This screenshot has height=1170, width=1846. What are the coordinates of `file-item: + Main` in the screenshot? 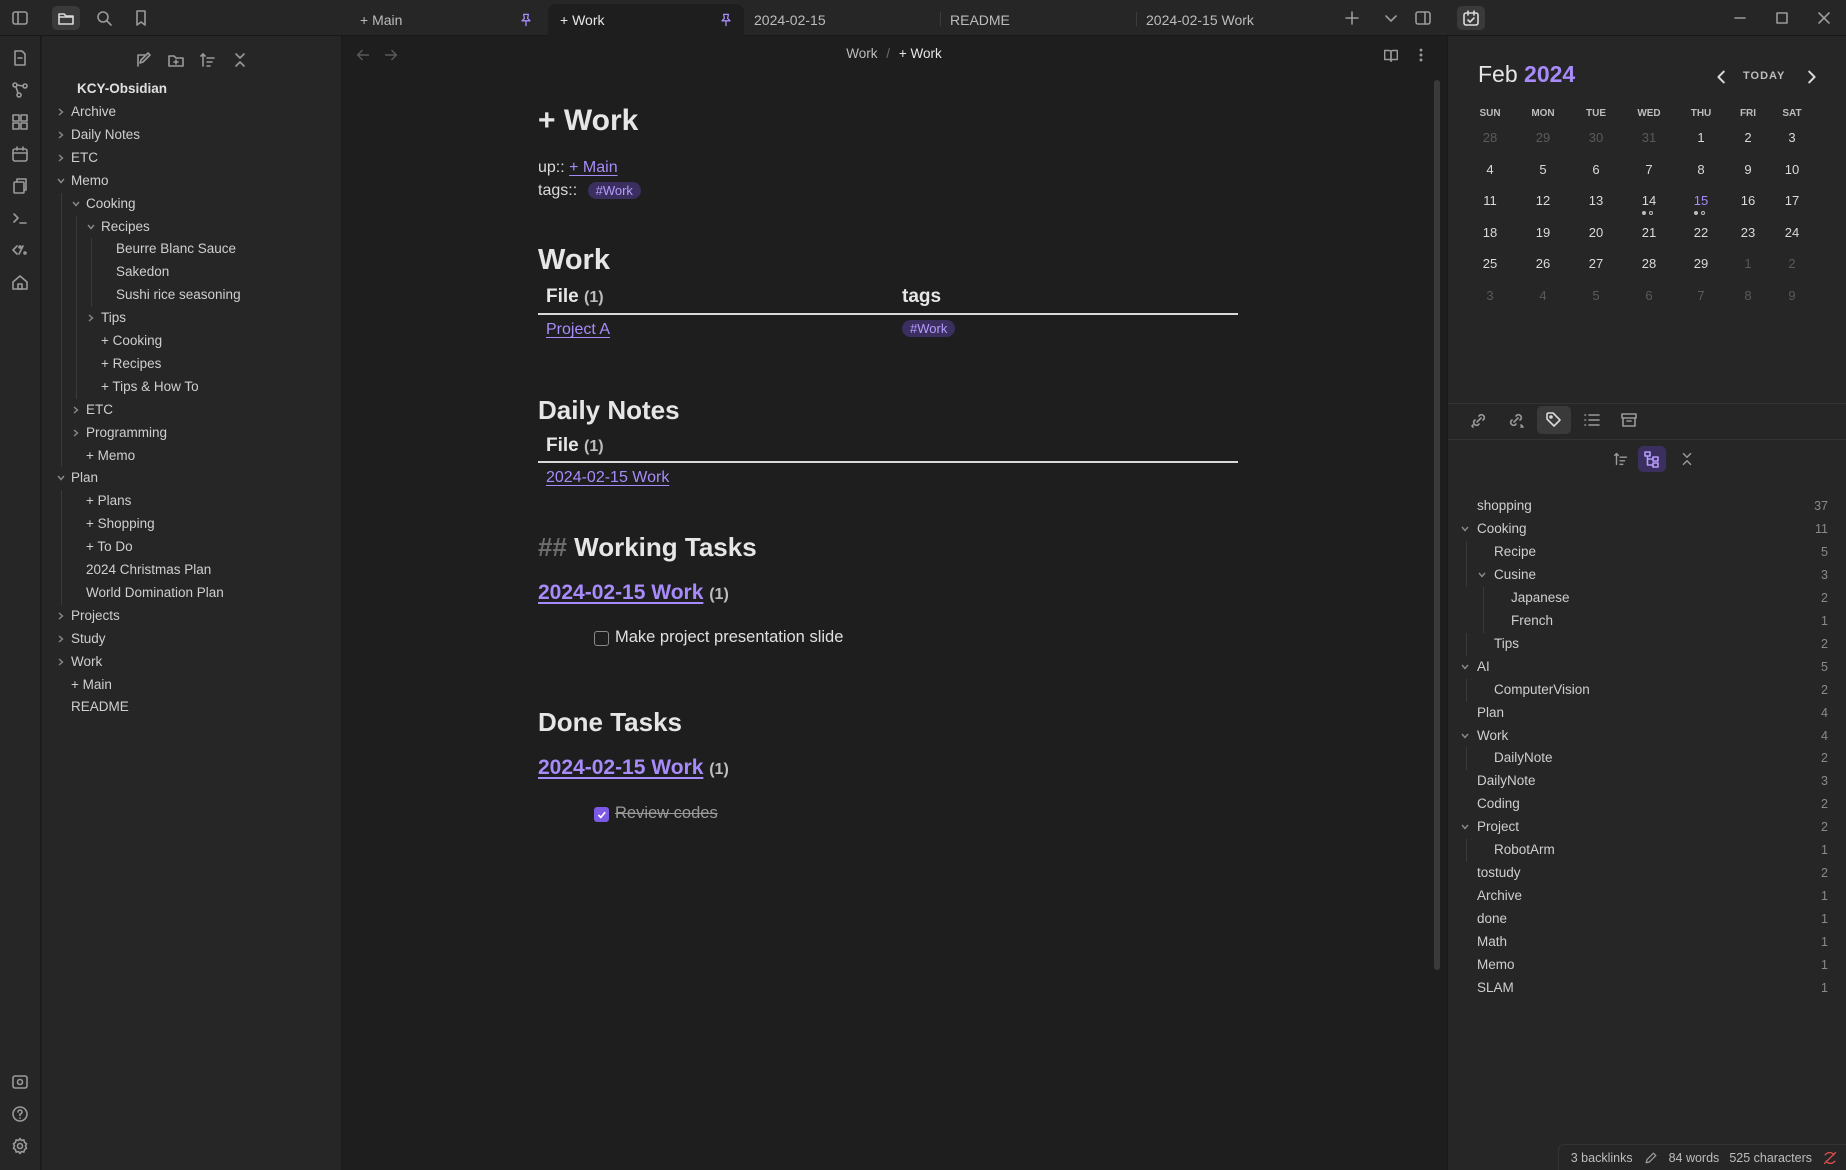 It's located at (91, 685).